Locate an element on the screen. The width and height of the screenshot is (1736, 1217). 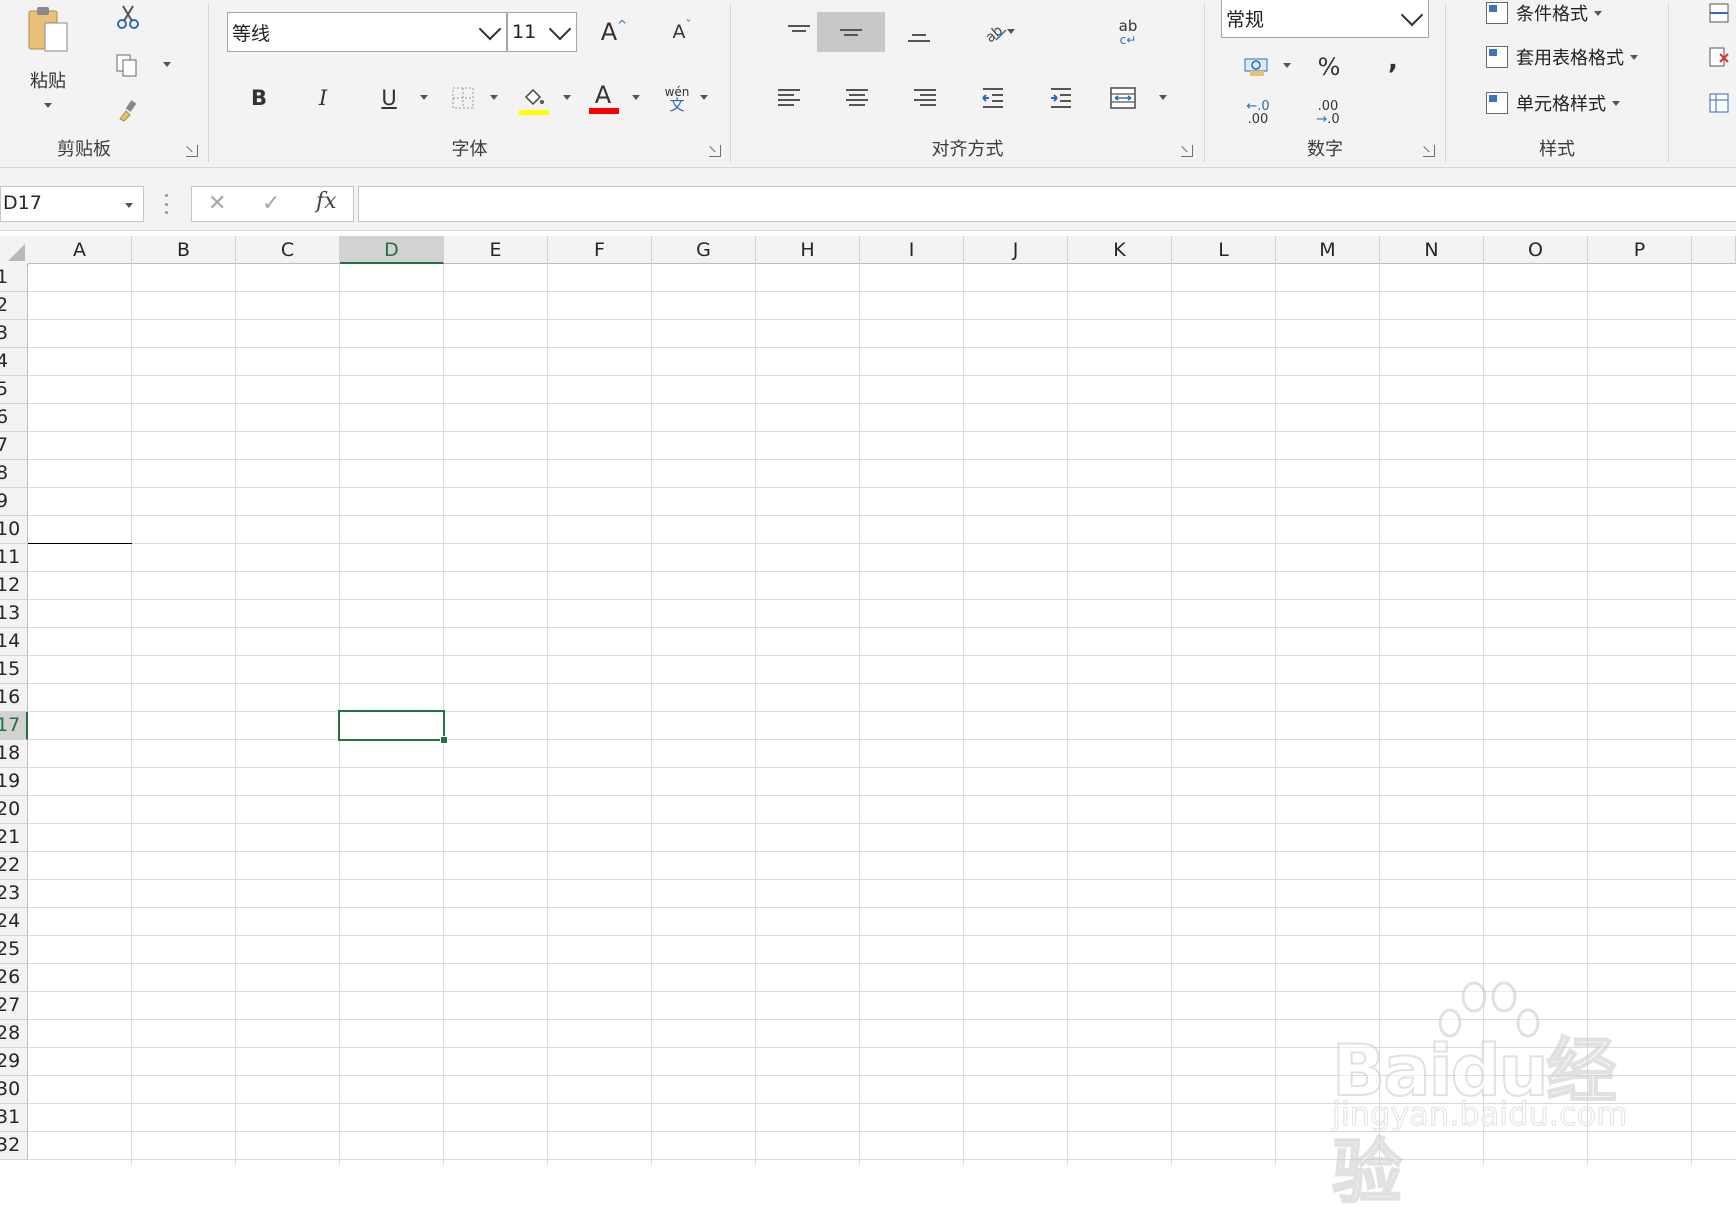
cell-styles-button: 单元格样式 is located at coordinates (1553, 103).